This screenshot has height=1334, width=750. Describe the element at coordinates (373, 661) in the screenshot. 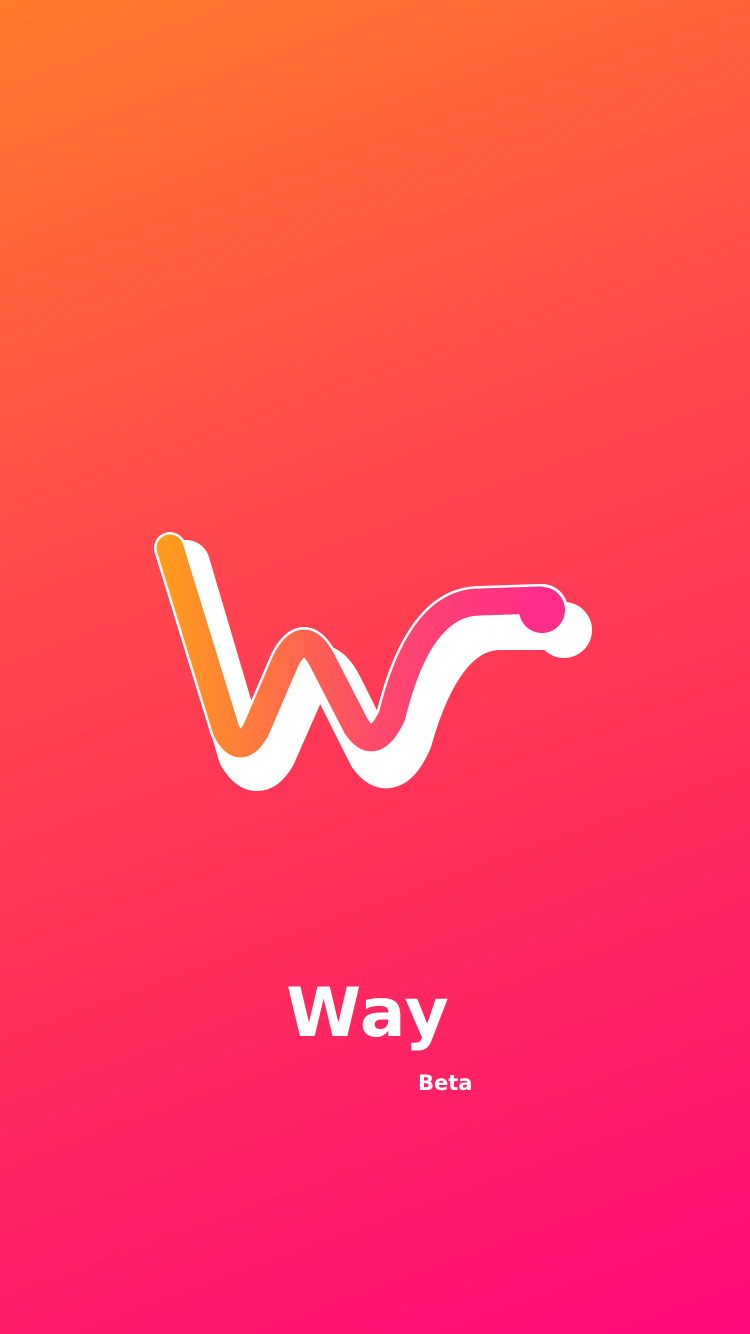

I see `way-w-logo-icon` at that location.